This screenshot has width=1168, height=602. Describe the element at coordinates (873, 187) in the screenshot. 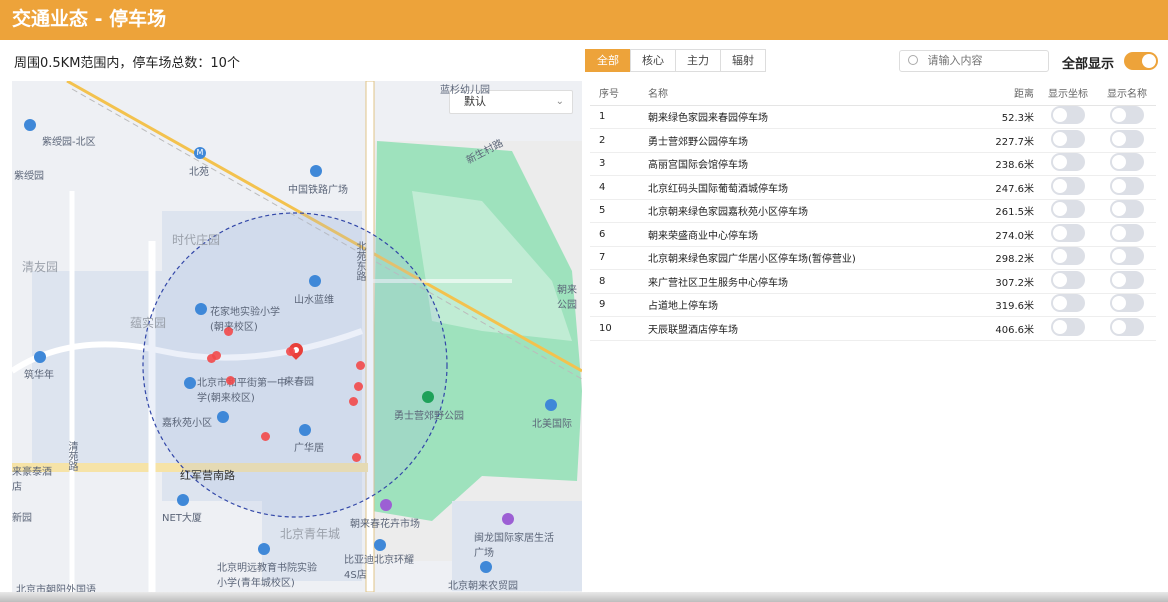

I see `table-row: 4 北京红码头国际葡萄酒城停车场 247.6米` at that location.